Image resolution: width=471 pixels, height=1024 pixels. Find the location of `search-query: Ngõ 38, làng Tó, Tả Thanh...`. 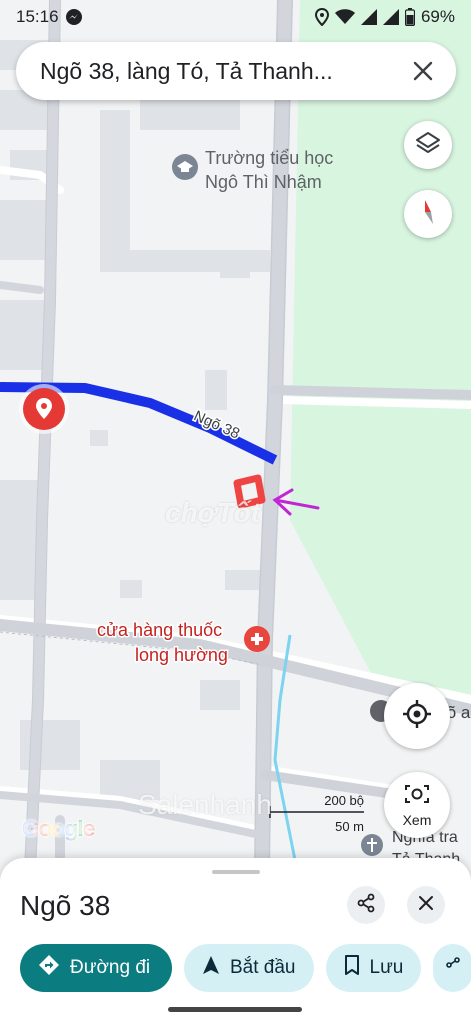

search-query: Ngõ 38, làng Tó, Tả Thanh... is located at coordinates (219, 71).